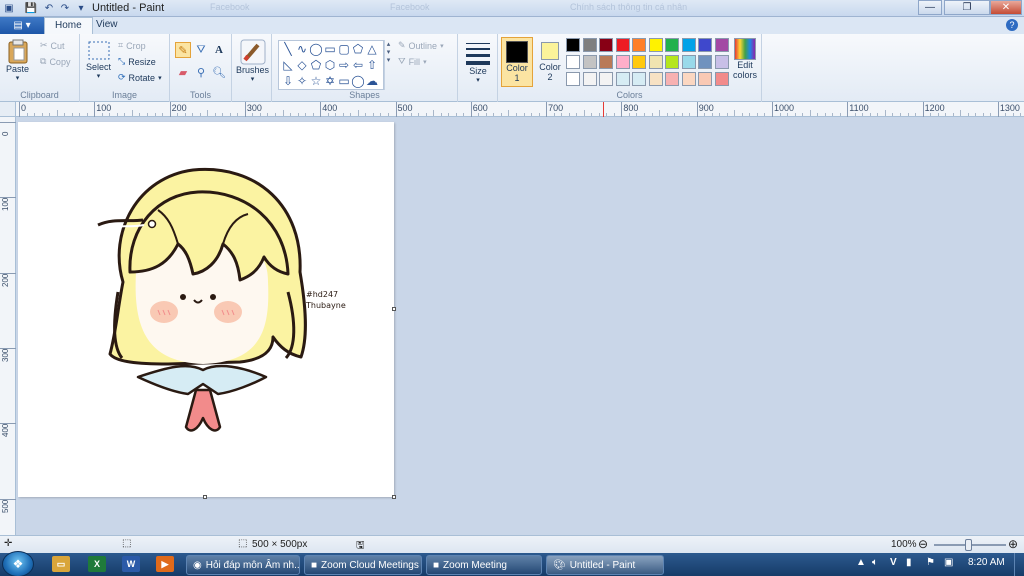  What do you see at coordinates (1006, 7) in the screenshot?
I see `close-button: ✕` at bounding box center [1006, 7].